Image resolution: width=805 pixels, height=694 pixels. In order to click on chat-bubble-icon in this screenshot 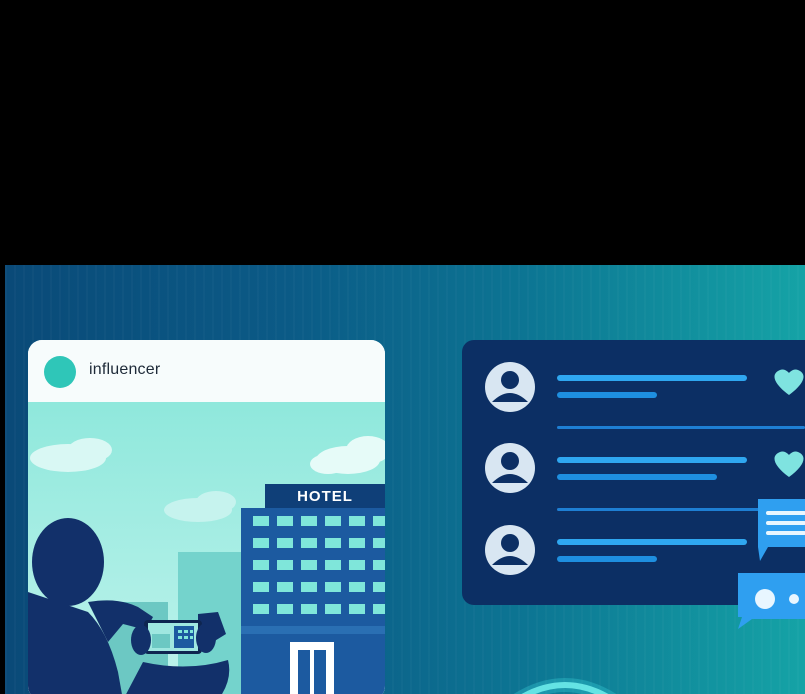, I will do `click(771, 564)`.